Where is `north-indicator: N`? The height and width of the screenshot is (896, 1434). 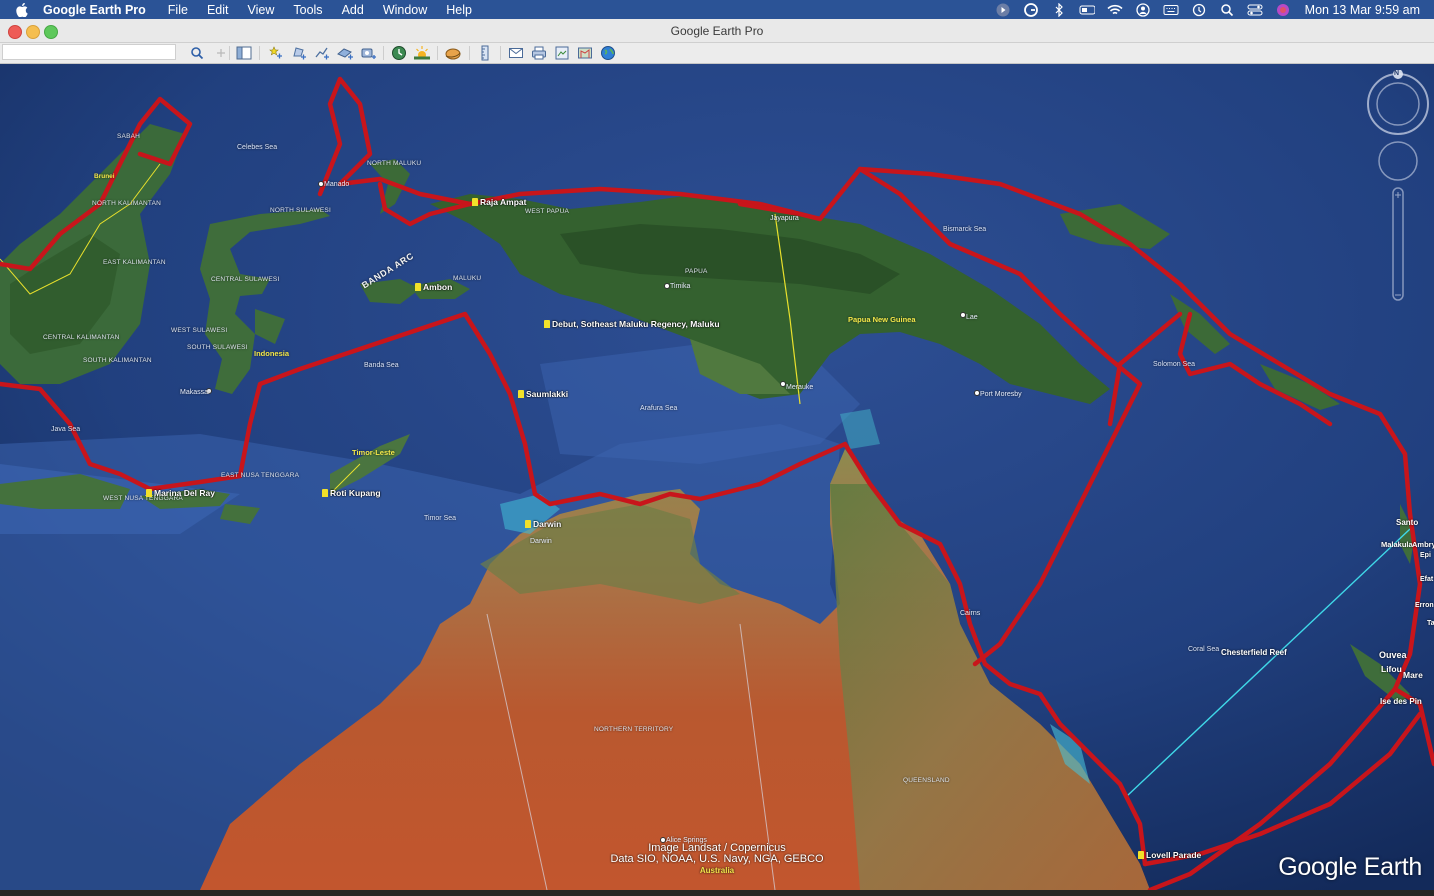 north-indicator: N is located at coordinates (1396, 73).